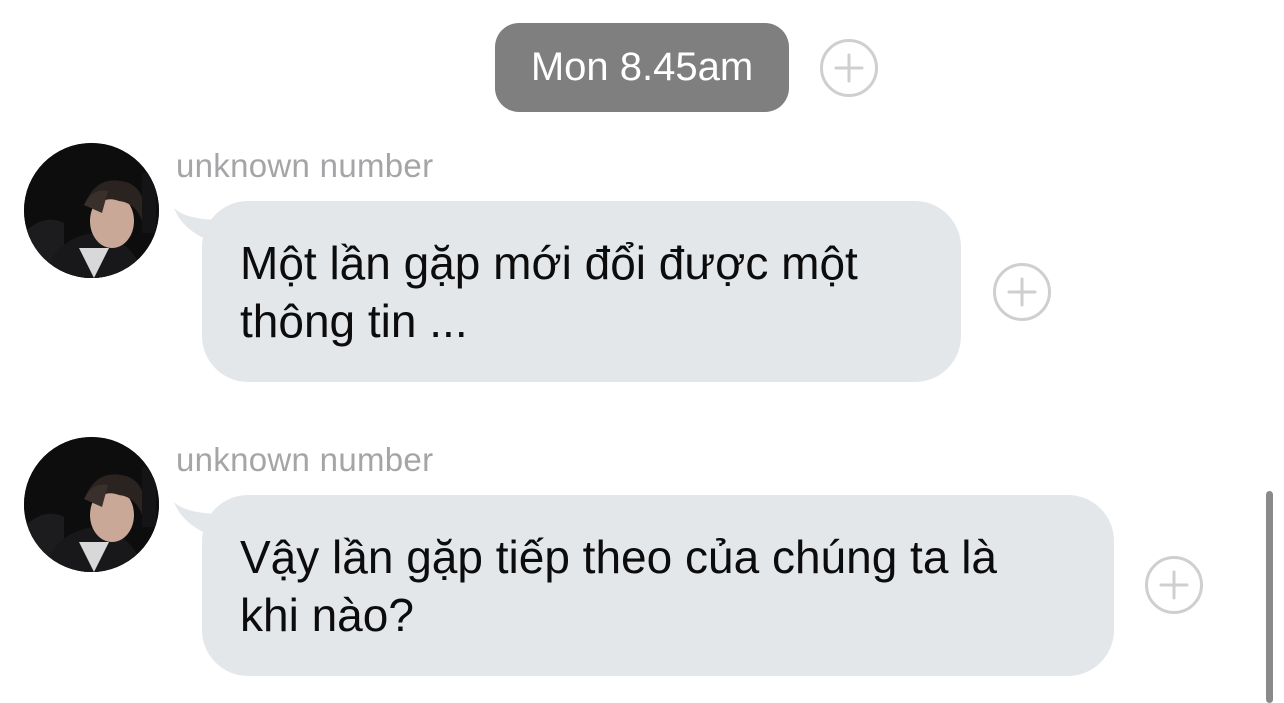 The height and width of the screenshot is (703, 1284). Describe the element at coordinates (619, 557) in the screenshot. I see `message-text-line: Vậy lần gặp tiếp theo của chúng ta là` at that location.